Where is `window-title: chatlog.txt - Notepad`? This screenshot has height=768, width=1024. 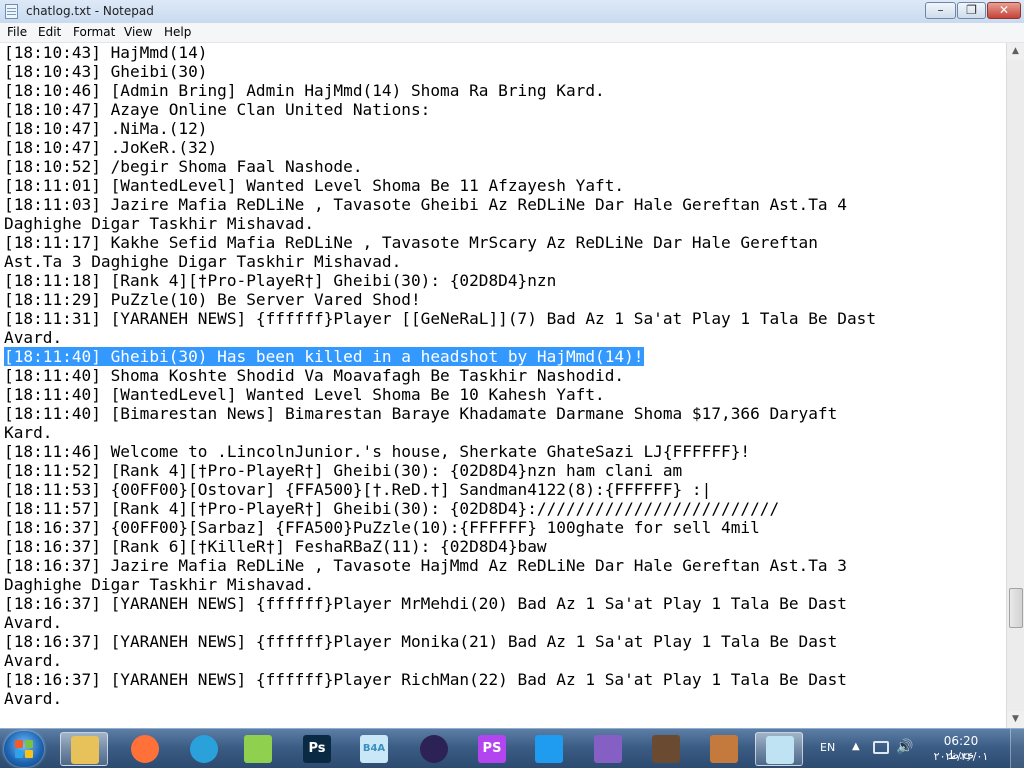
window-title: chatlog.txt - Notepad is located at coordinates (90, 11).